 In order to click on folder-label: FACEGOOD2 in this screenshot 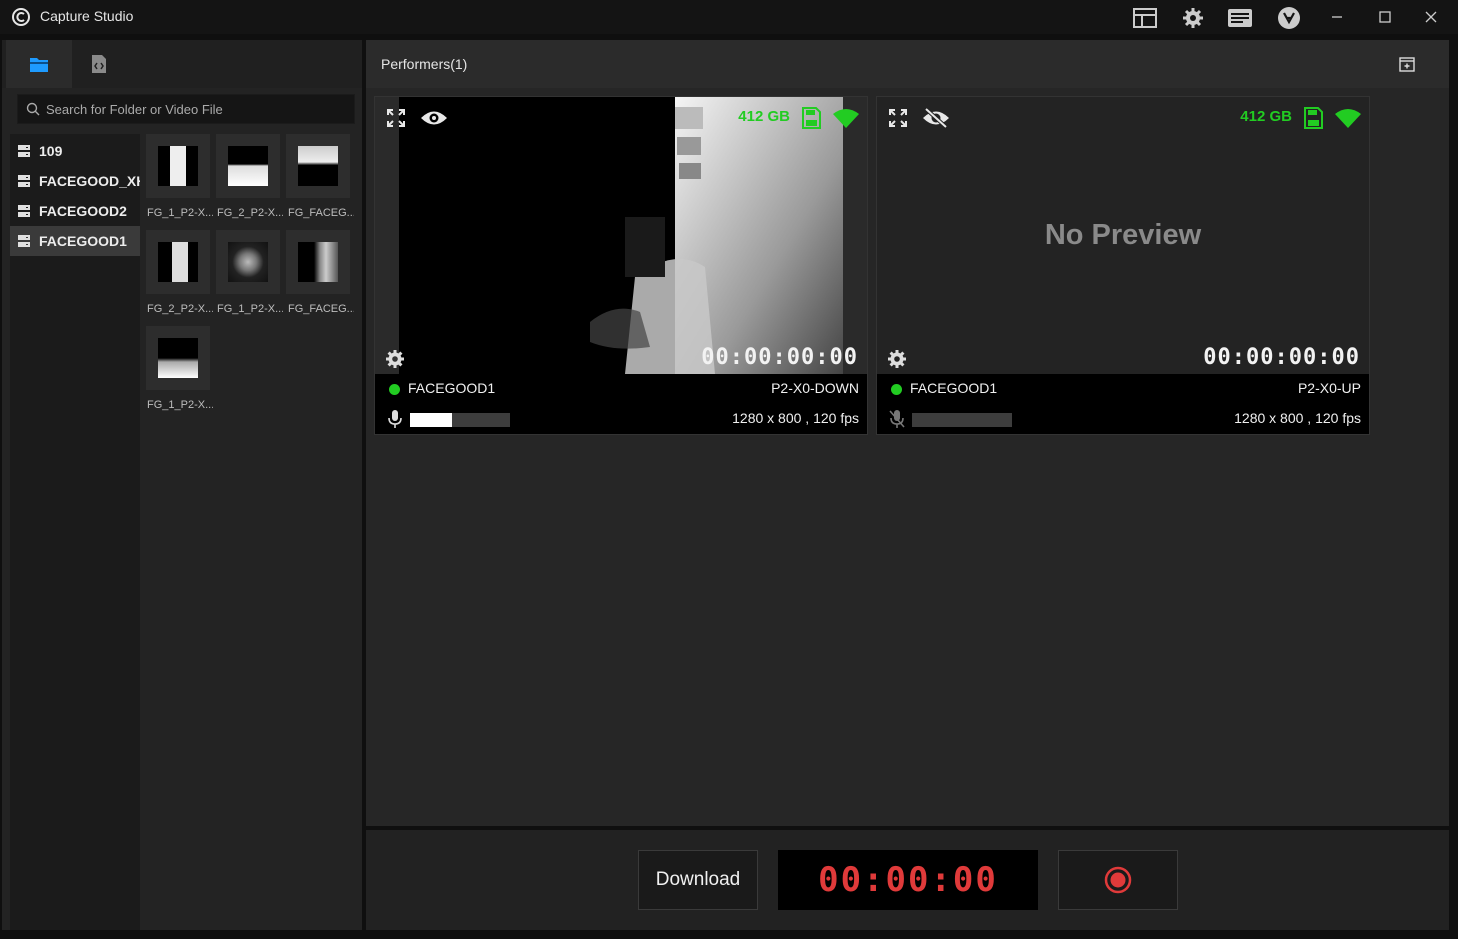, I will do `click(83, 211)`.